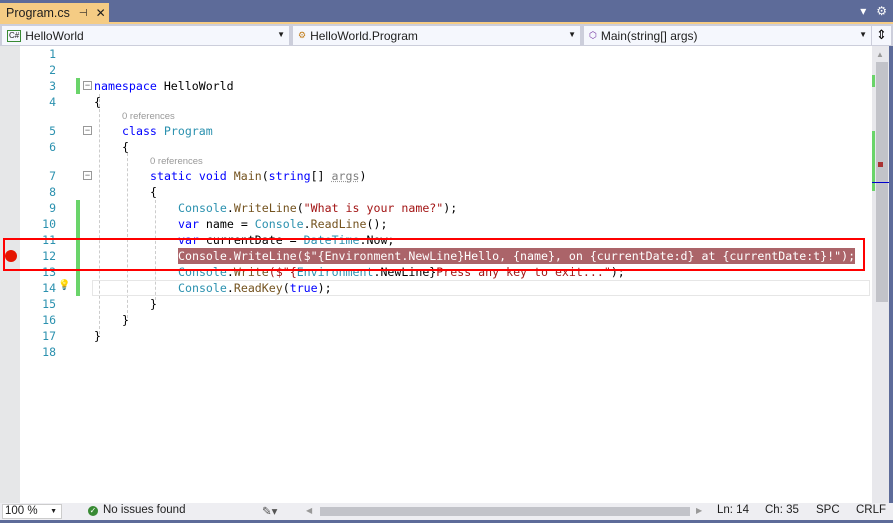 This screenshot has width=893, height=523. Describe the element at coordinates (192, 176) in the screenshot. I see `code-token: static void` at that location.